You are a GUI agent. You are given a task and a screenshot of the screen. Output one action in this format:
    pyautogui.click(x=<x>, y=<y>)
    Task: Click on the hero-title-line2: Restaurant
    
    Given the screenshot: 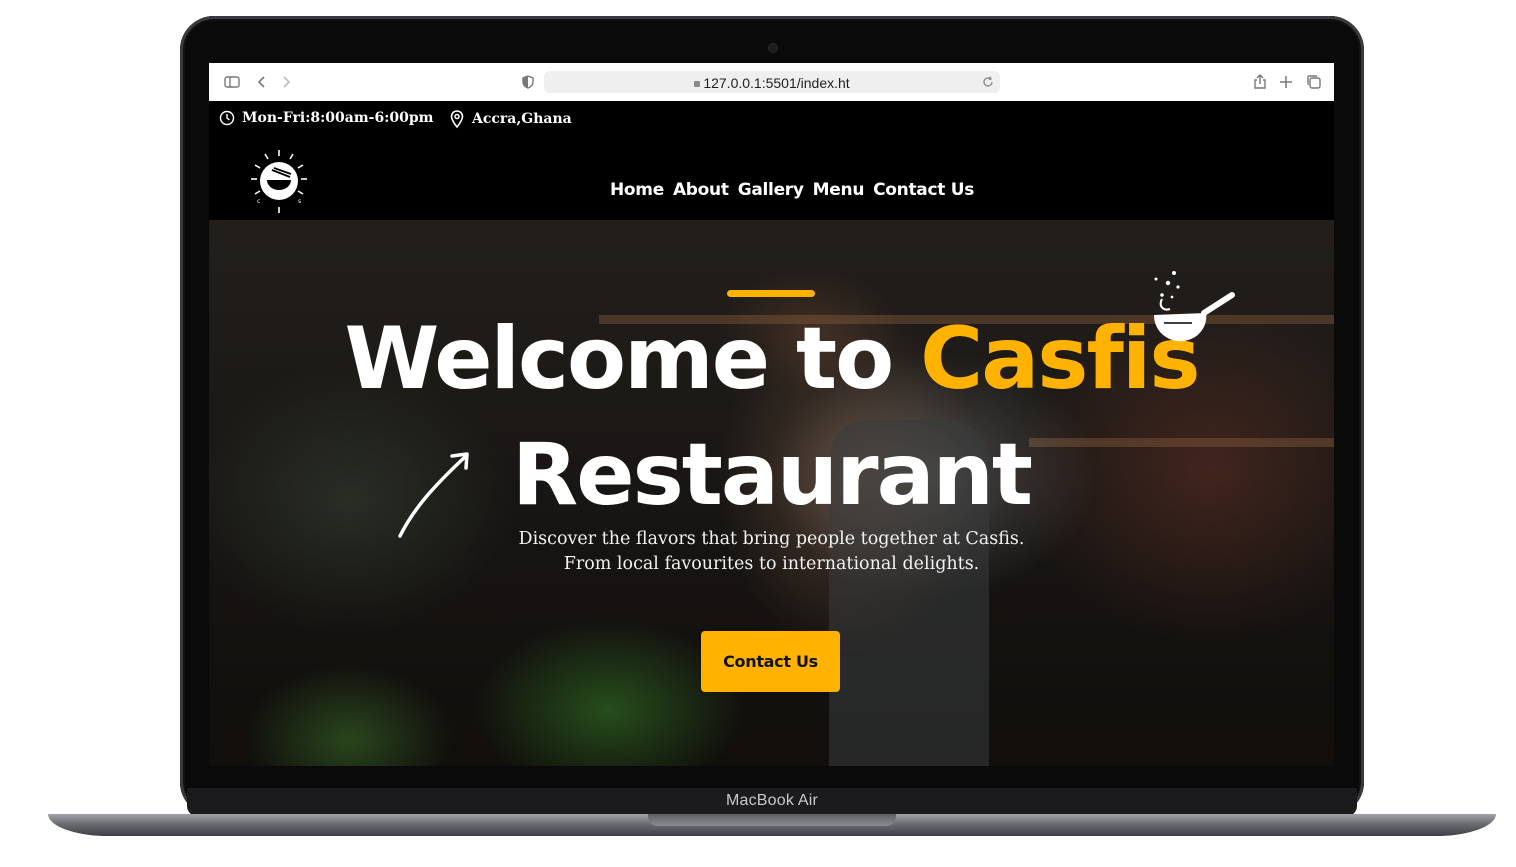 What is the action you would take?
    pyautogui.click(x=772, y=475)
    